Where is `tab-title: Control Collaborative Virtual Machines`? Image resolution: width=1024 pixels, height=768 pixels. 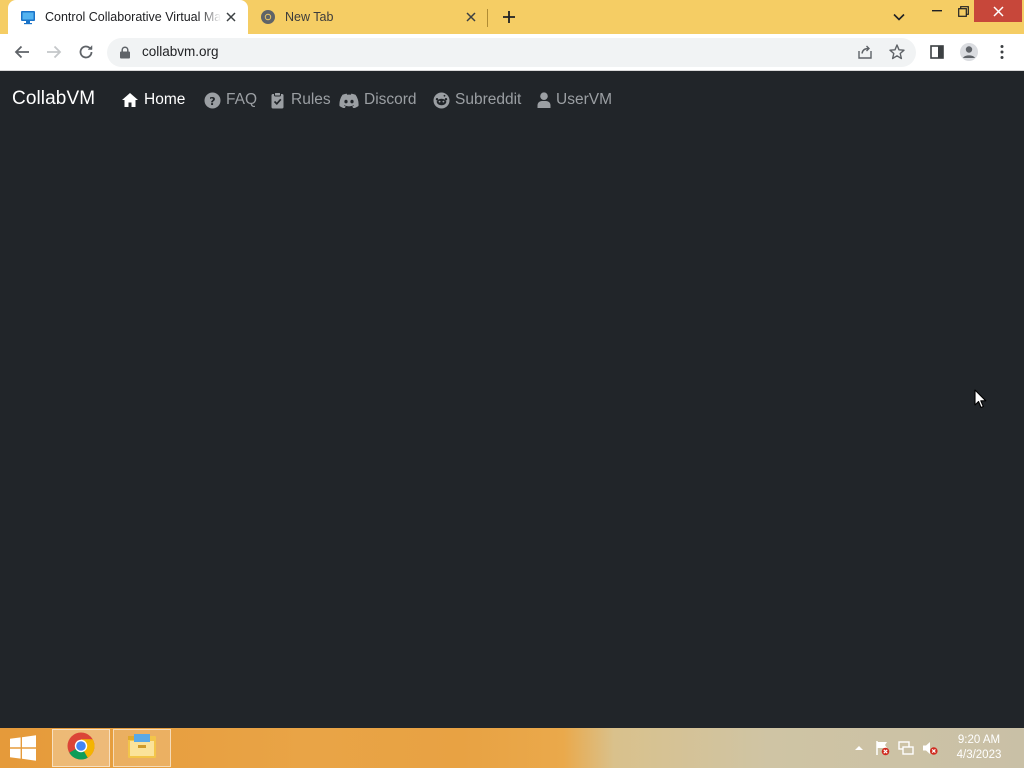
tab-title: Control Collaborative Virtual Machines is located at coordinates (133, 17).